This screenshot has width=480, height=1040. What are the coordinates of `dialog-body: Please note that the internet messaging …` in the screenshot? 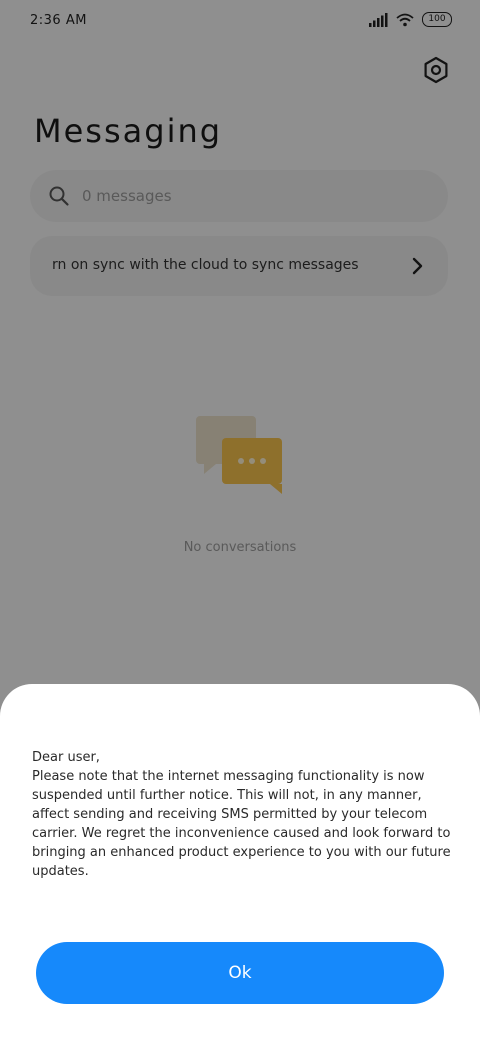 It's located at (241, 824).